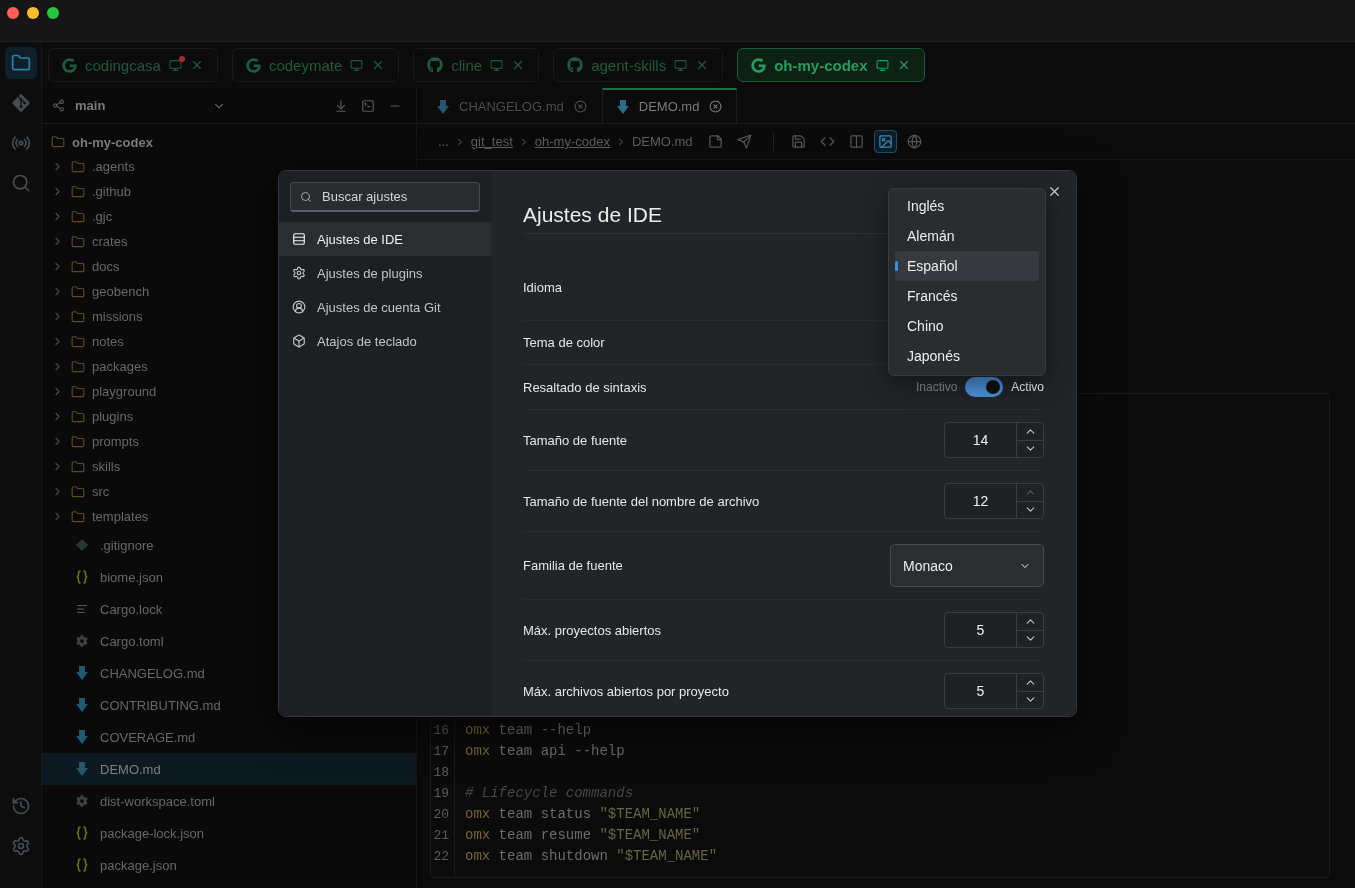  Describe the element at coordinates (341, 105) in the screenshot. I see `download-icon` at that location.